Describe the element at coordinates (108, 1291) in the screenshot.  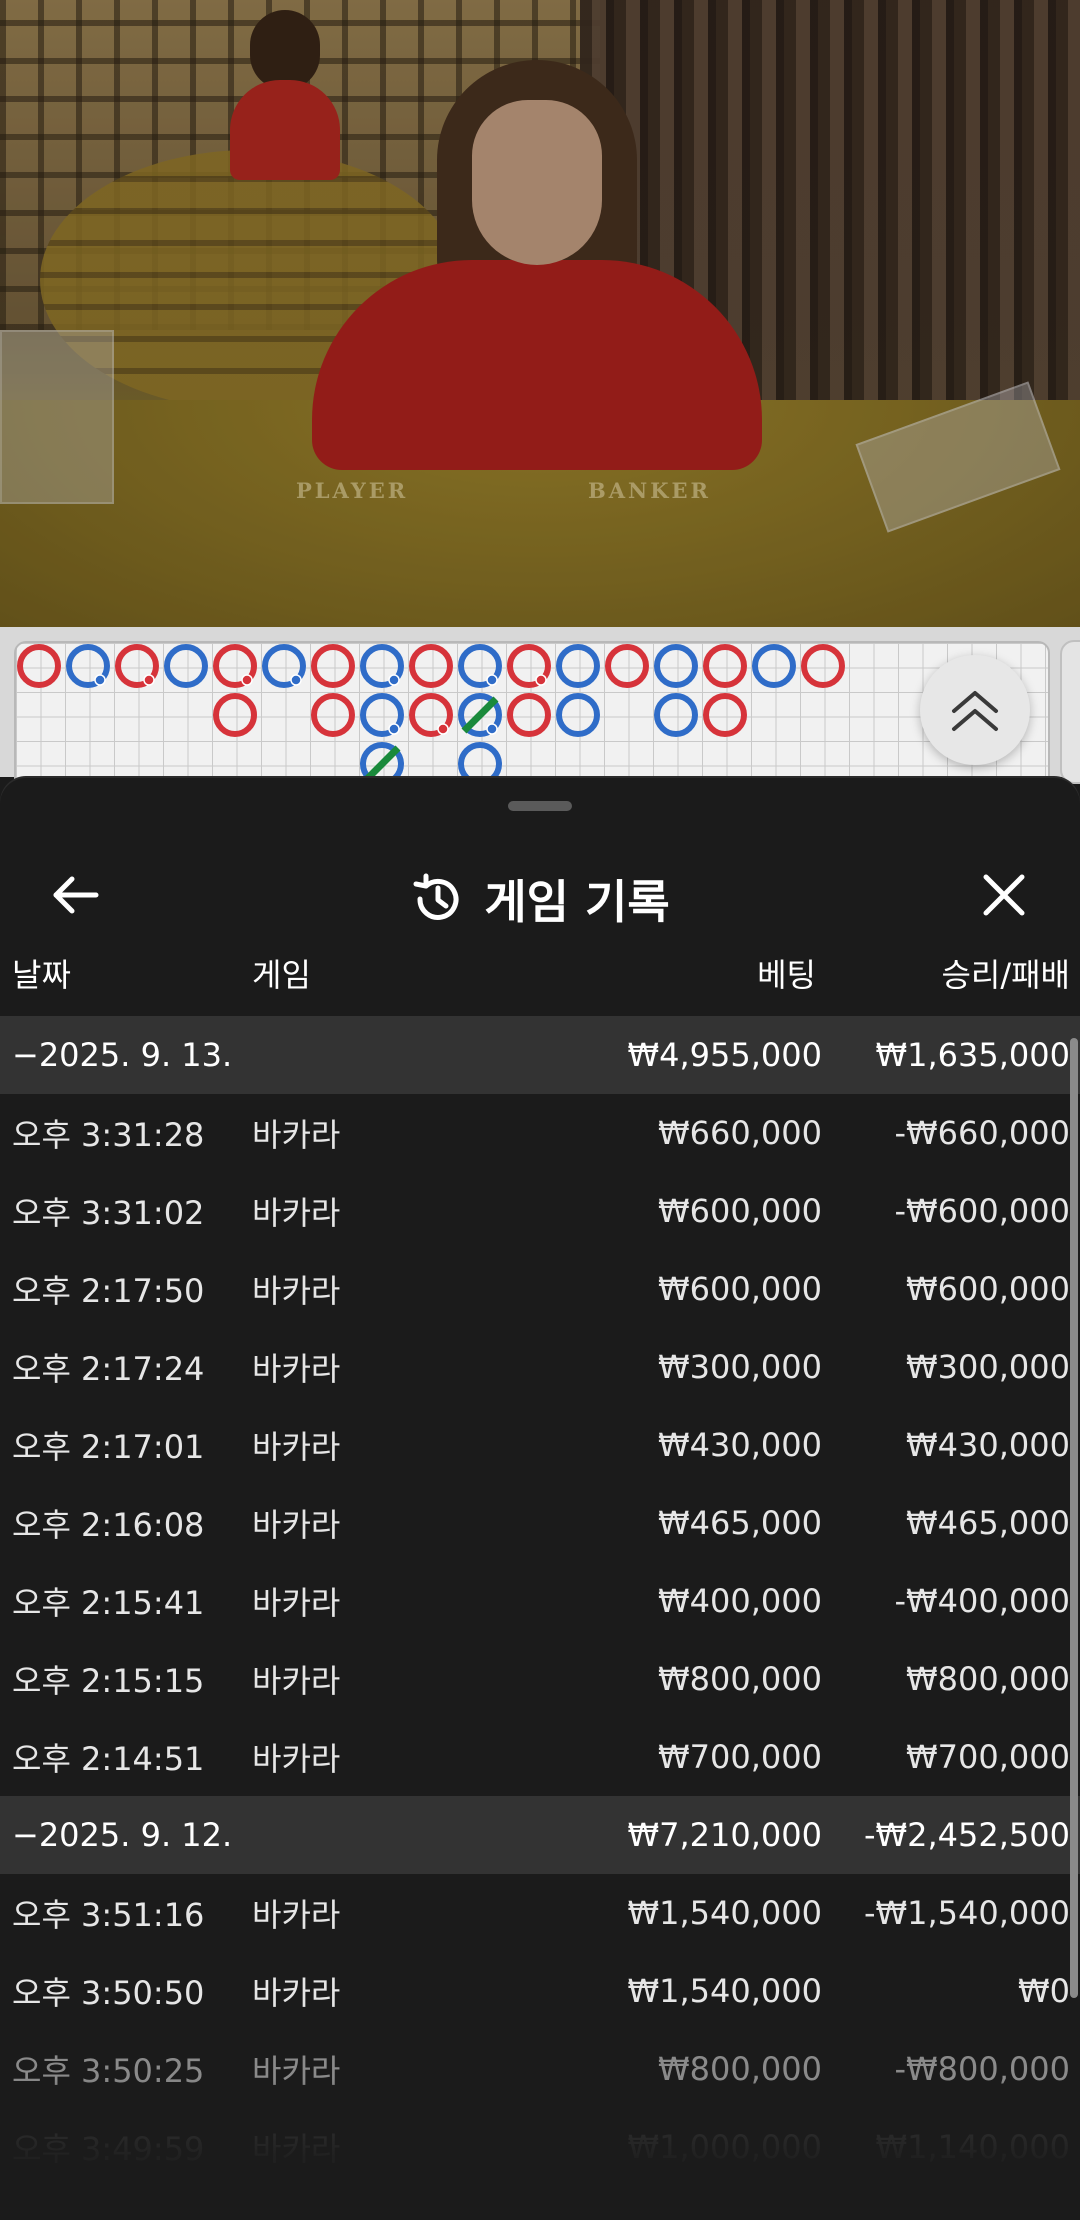
I see `row-time: 오후 2:17:50` at that location.